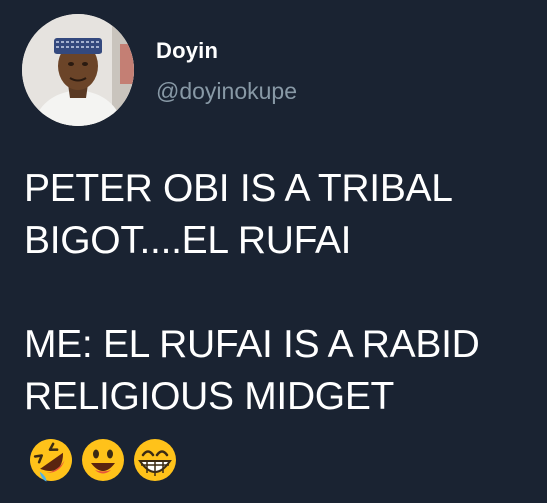 This screenshot has width=547, height=503. I want to click on tweet-line-2: BIGOT....EL RUFAI, so click(188, 240).